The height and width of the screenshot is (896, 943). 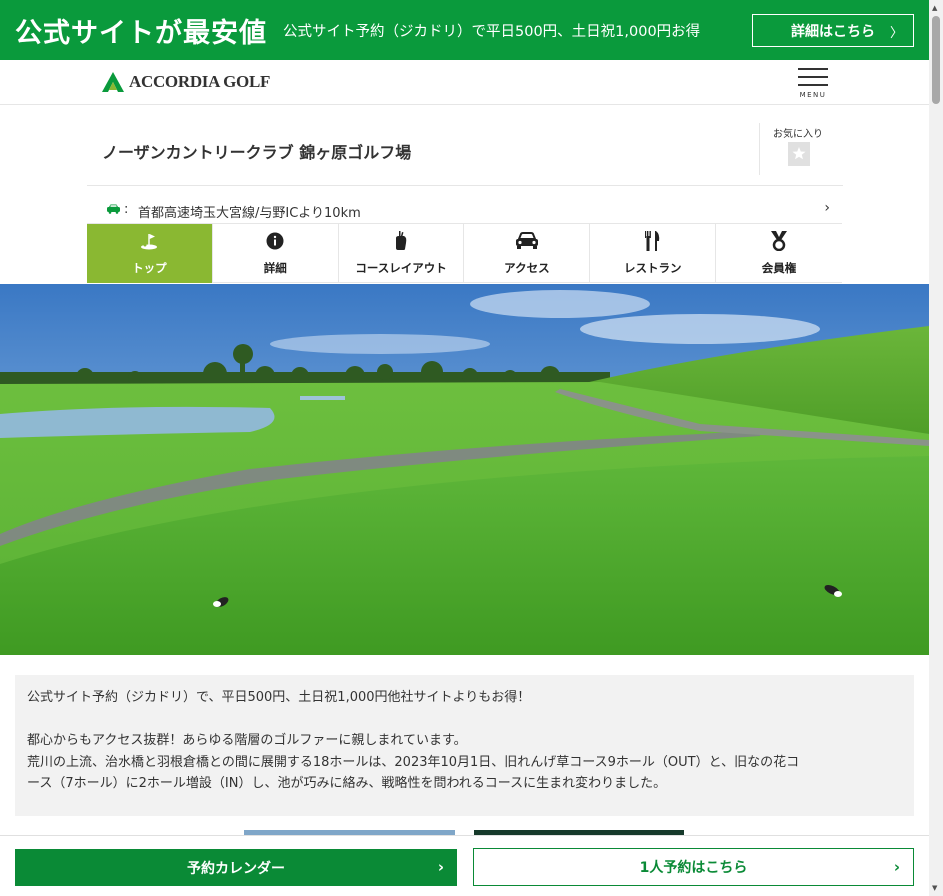 I want to click on golf-flag-icon, so click(x=149, y=241).